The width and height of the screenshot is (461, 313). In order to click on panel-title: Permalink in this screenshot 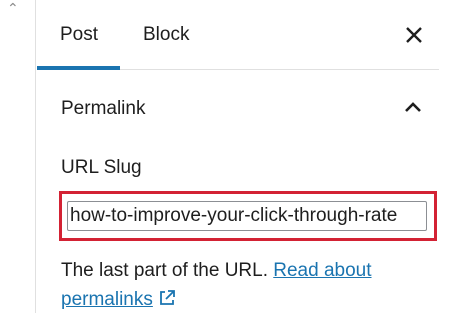, I will do `click(103, 108)`.